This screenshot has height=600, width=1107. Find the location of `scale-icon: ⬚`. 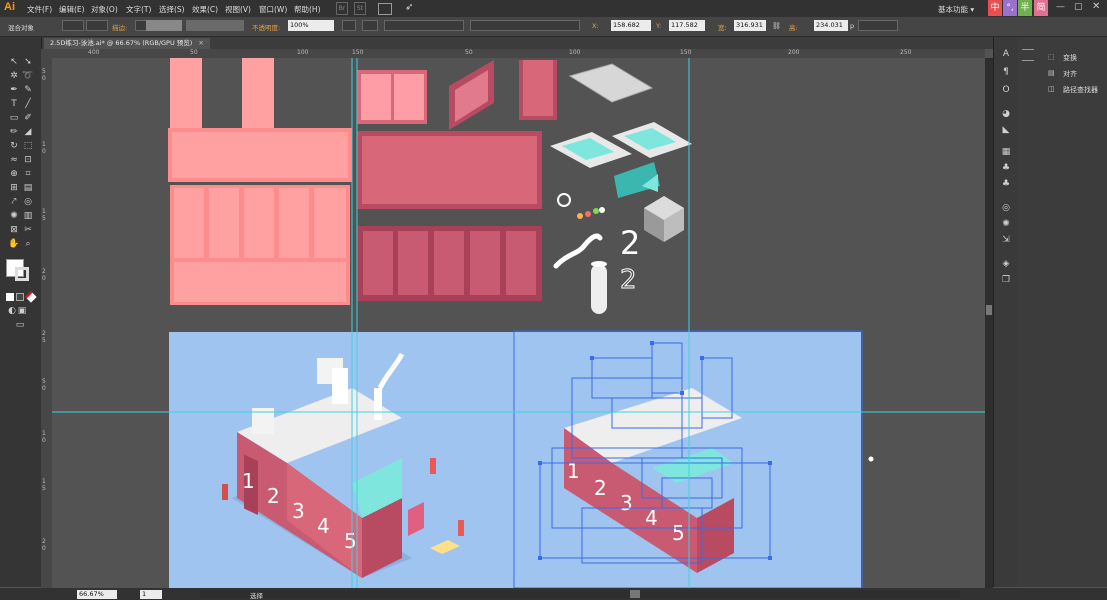

scale-icon: ⬚ is located at coordinates (28, 146).